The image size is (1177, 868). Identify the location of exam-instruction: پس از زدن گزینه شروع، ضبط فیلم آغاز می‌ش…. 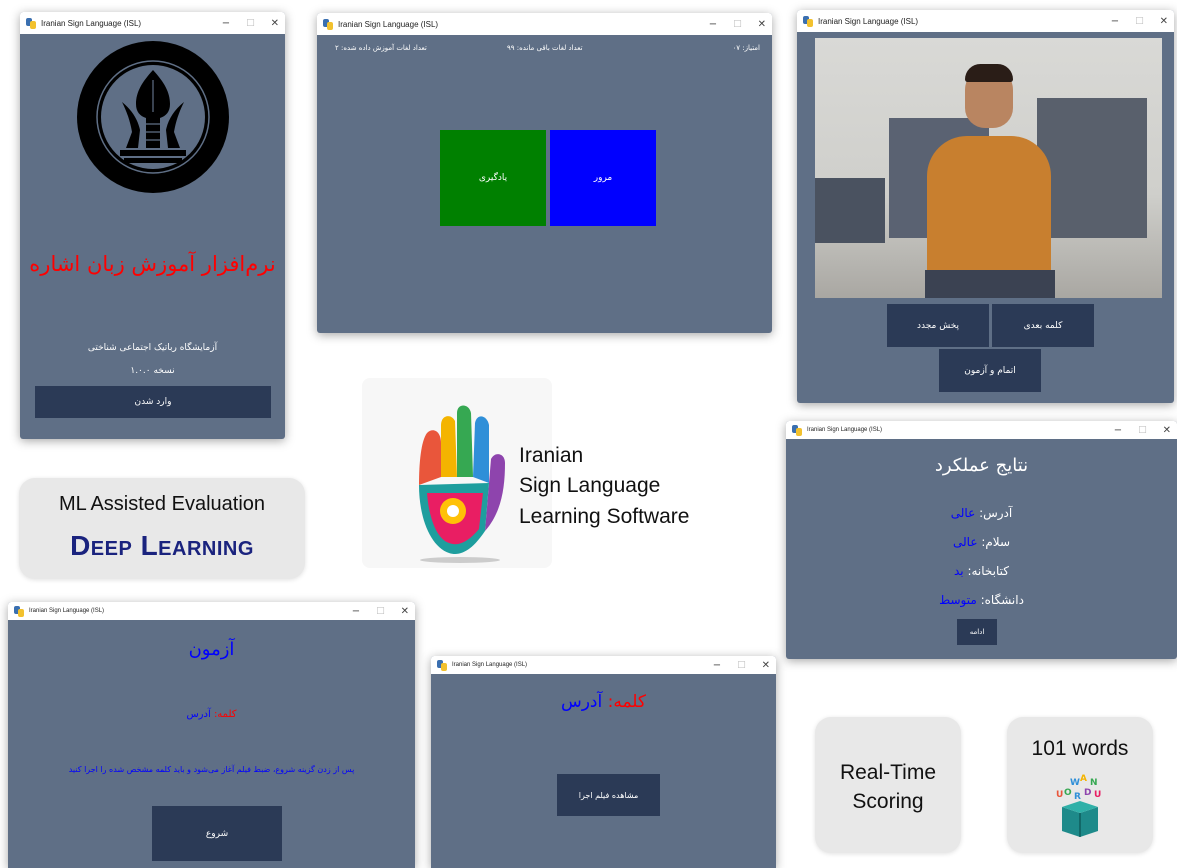
(211, 769).